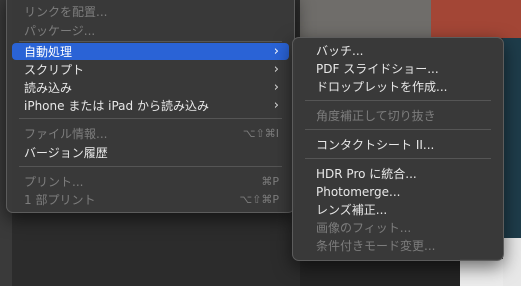  I want to click on background-photo, so click(410, 19).